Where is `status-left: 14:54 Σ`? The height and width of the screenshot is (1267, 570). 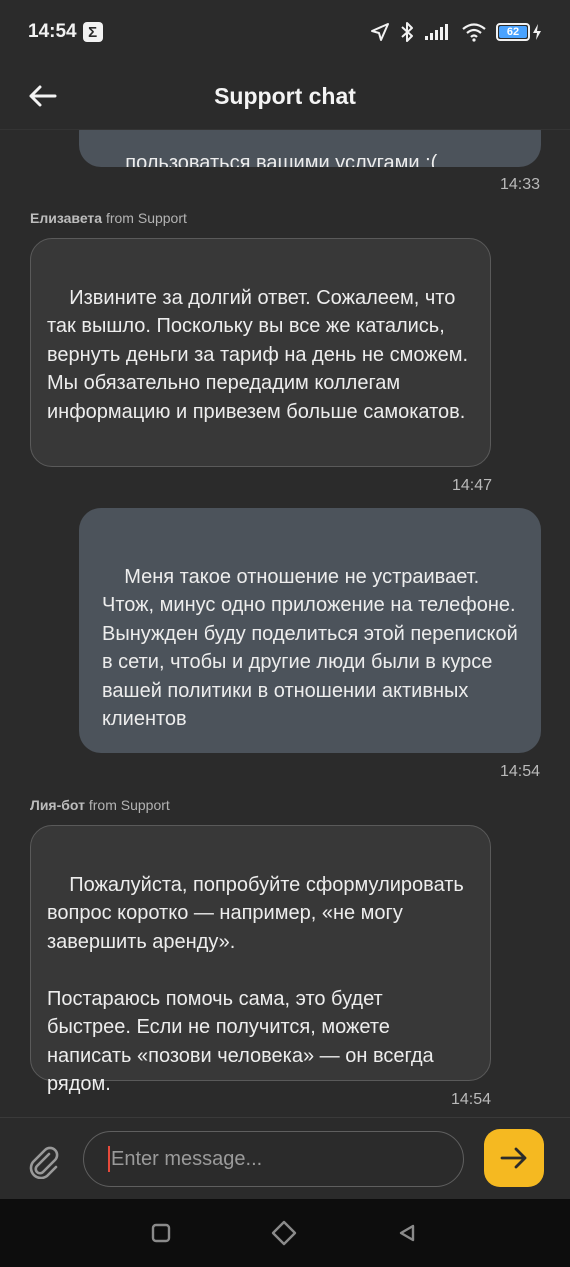 status-left: 14:54 Σ is located at coordinates (65, 32).